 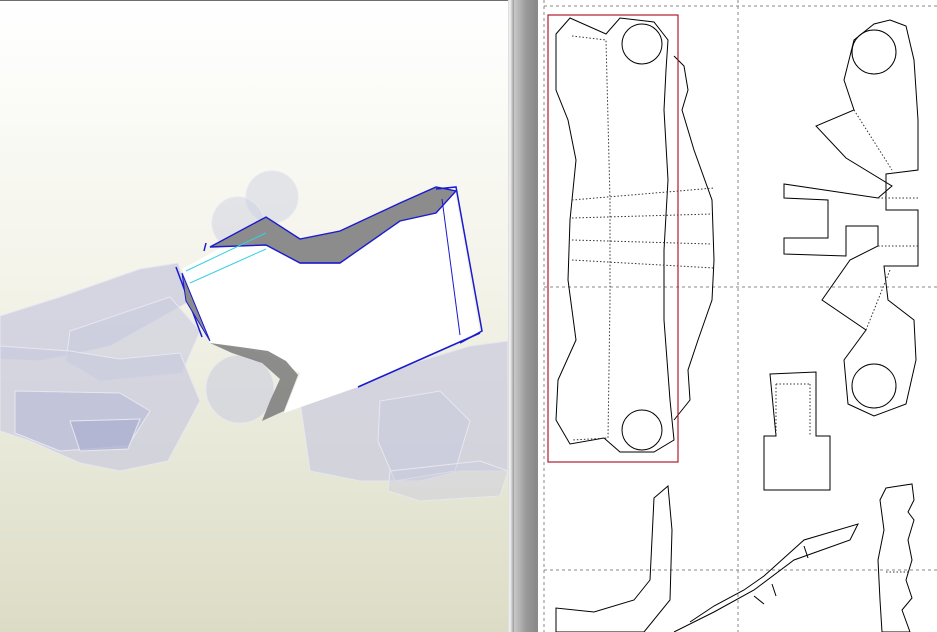 I want to click on ghost-finger-tip, so click(x=105, y=435).